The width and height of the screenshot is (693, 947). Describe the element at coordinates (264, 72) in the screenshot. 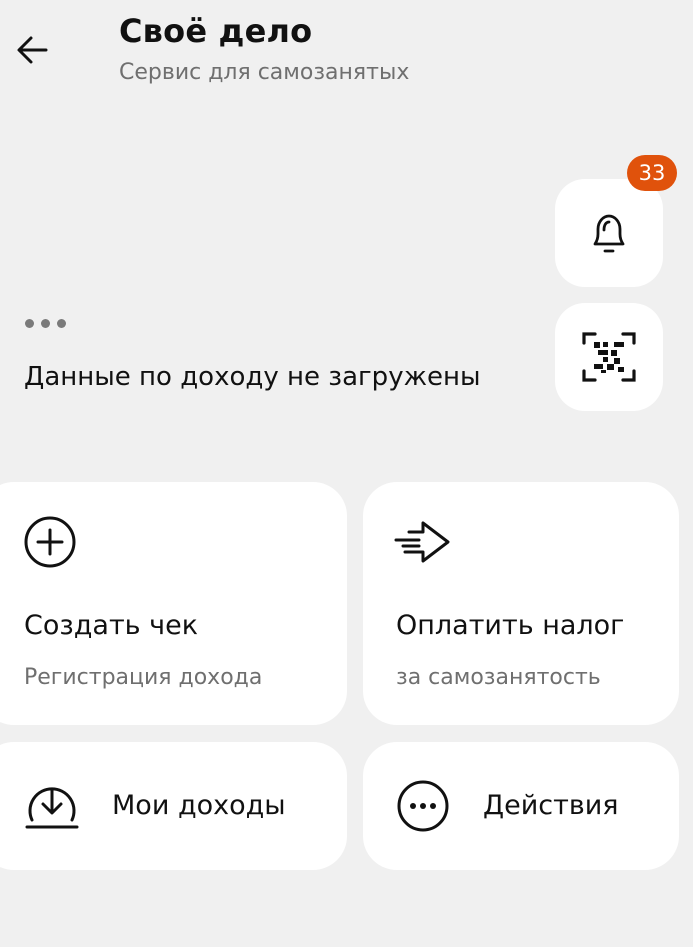

I see `page-subtitle: Сервис для самозанятых` at that location.